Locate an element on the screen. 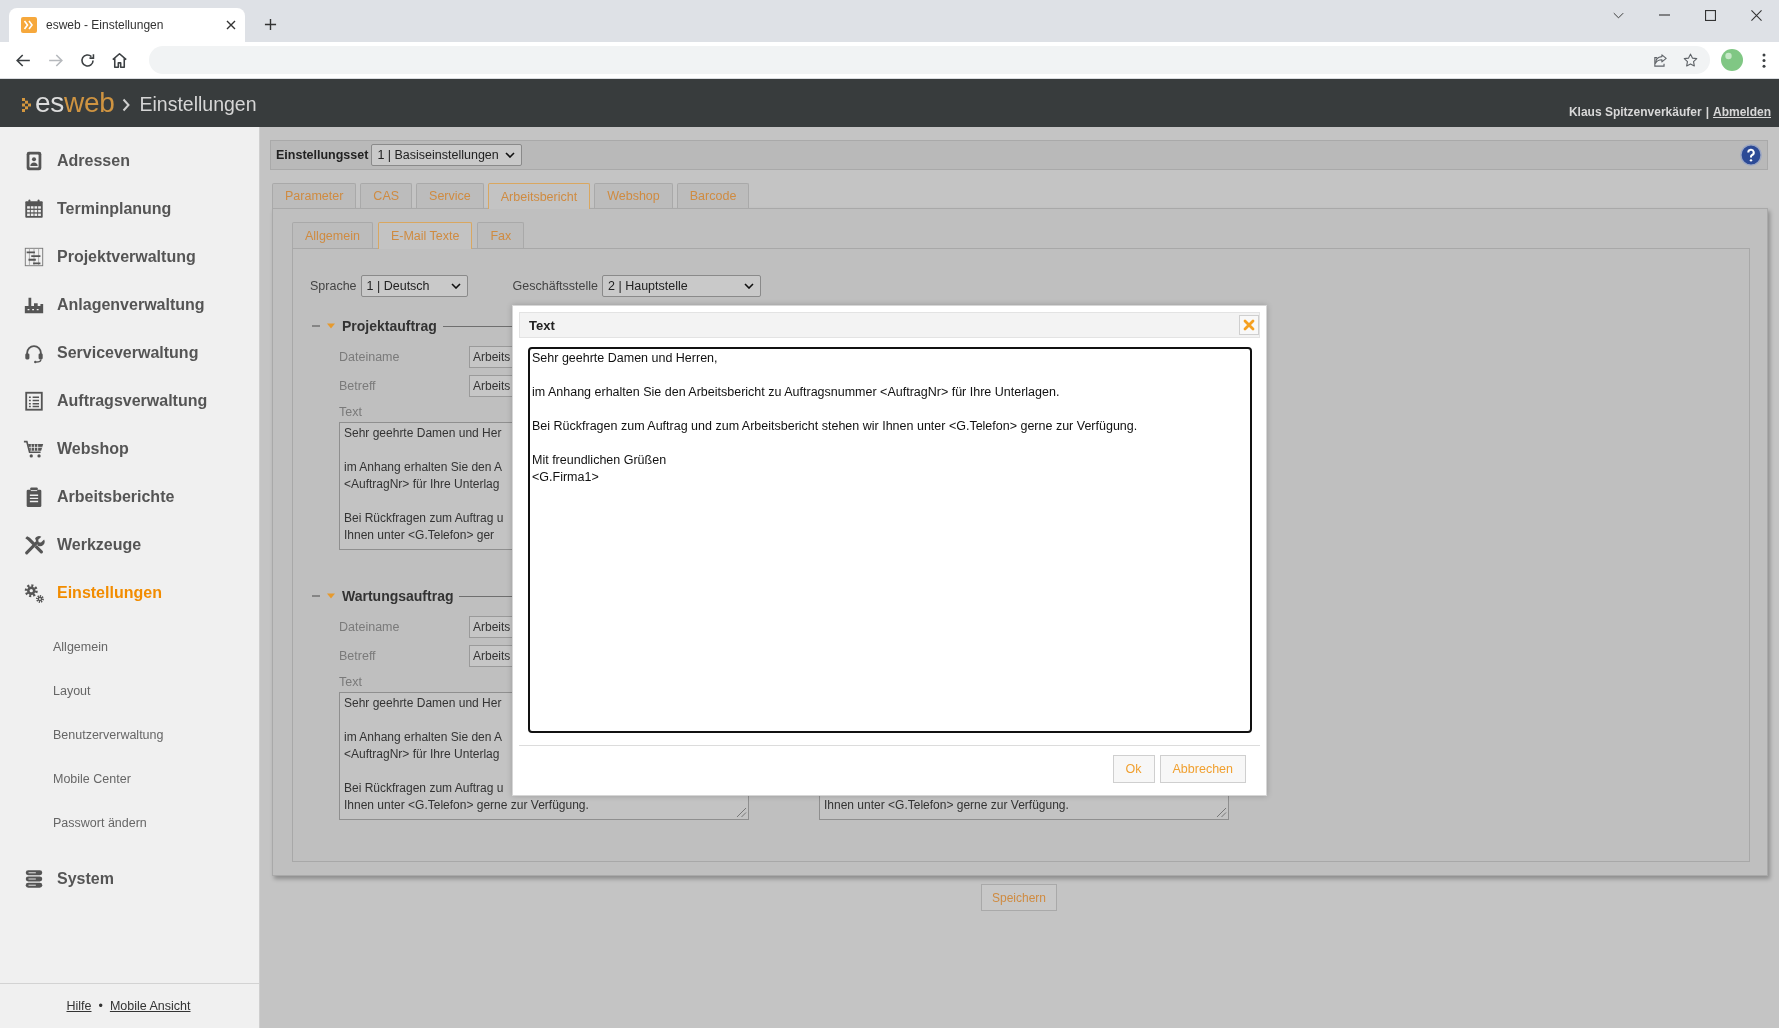 The image size is (1779, 1028). chevron-right-icon is located at coordinates (126, 104).